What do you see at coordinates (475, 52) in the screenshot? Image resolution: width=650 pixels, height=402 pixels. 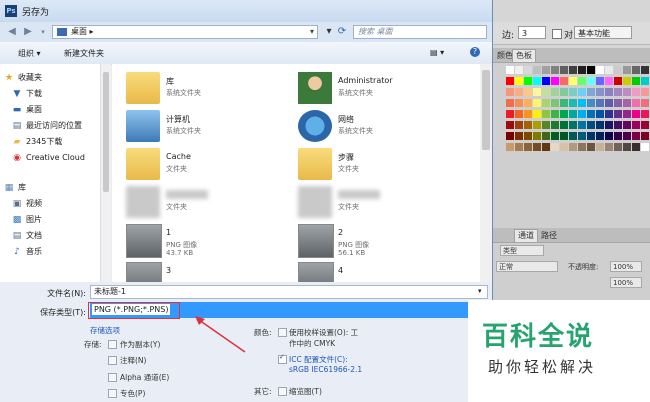 I see `help-icon: ?` at bounding box center [475, 52].